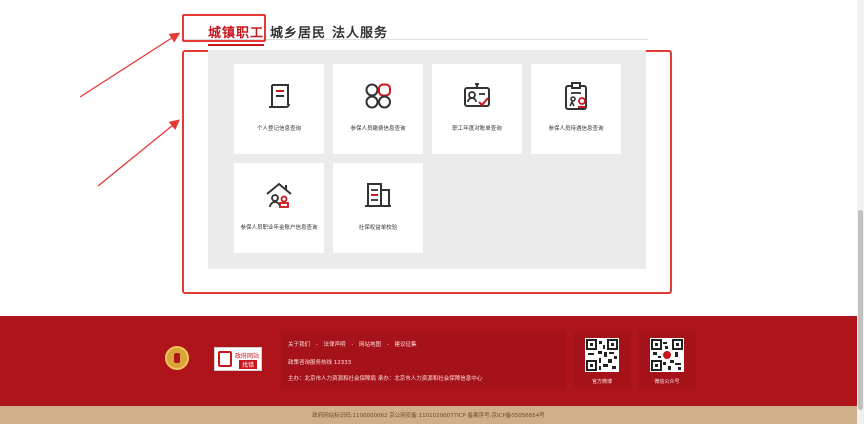 Image resolution: width=864 pixels, height=424 pixels. I want to click on building-icon, so click(378, 195).